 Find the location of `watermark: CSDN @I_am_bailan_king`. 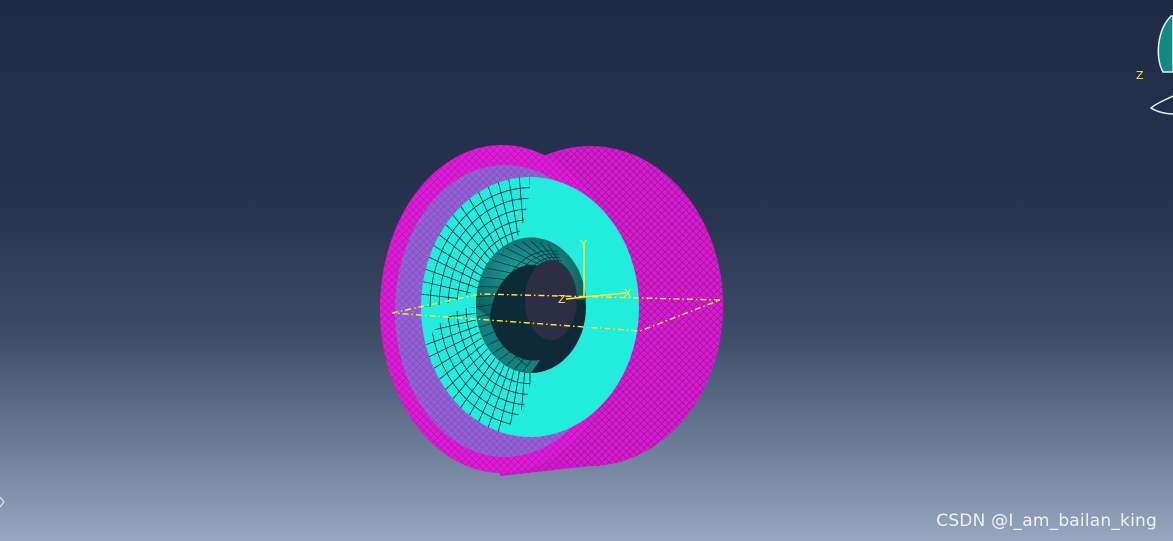

watermark: CSDN @I_am_bailan_king is located at coordinates (1046, 521).